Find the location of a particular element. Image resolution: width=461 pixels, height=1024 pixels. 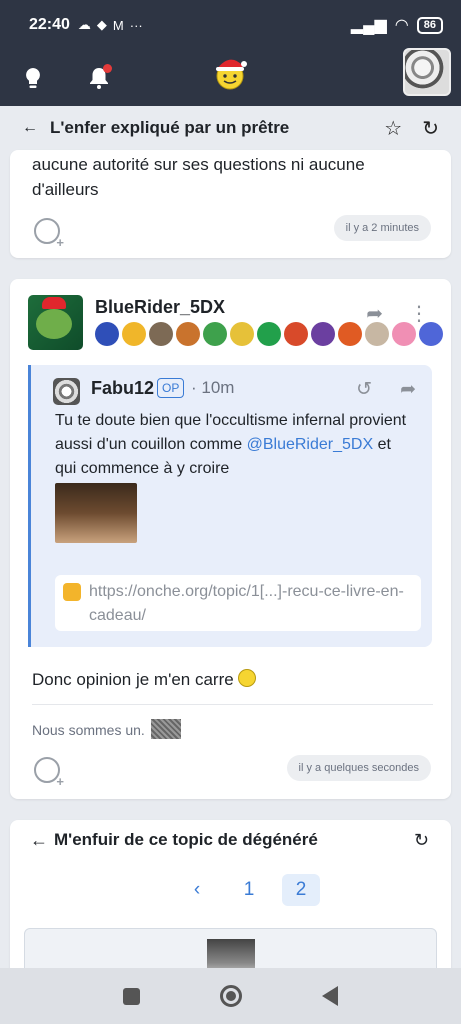

quote-avatar is located at coordinates (66, 391).